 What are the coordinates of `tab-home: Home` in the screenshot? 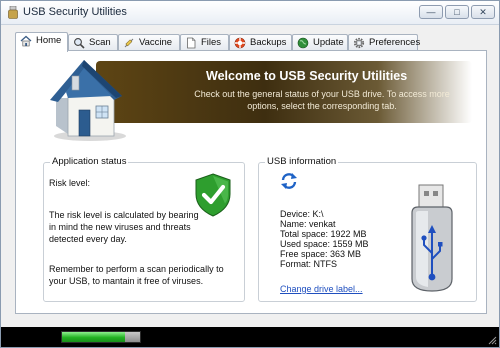 It's located at (41, 42).